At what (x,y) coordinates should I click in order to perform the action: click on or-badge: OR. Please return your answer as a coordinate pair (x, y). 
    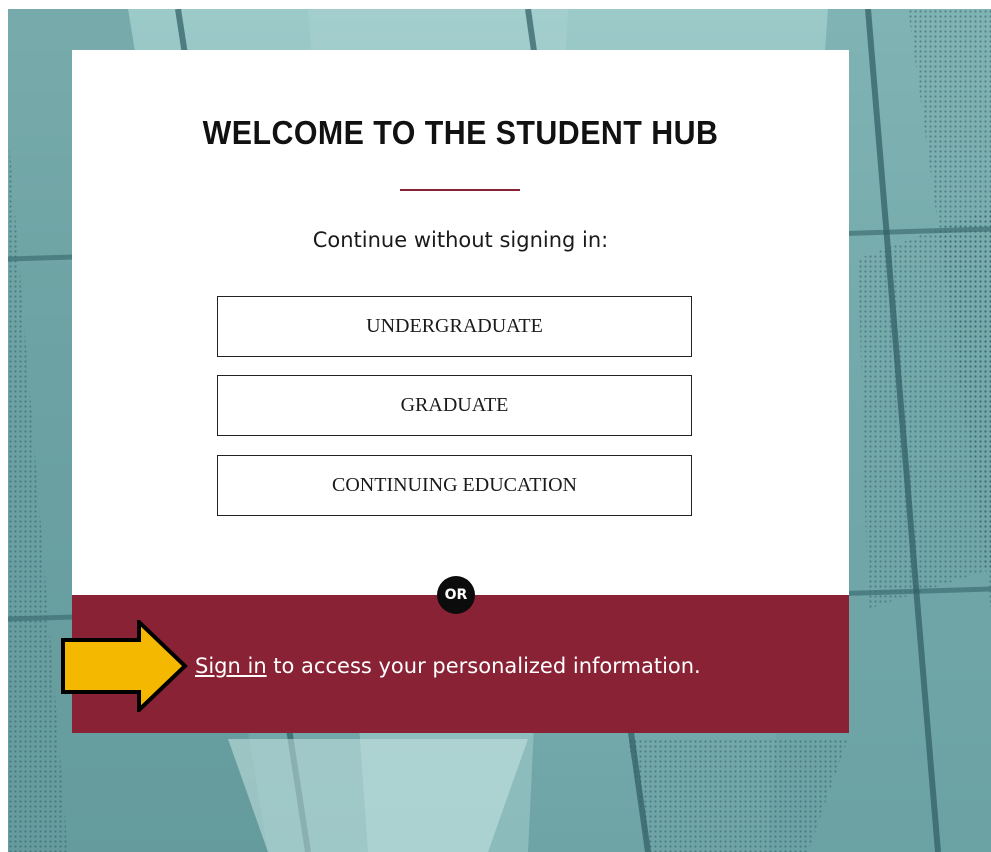
    Looking at the image, I should click on (456, 595).